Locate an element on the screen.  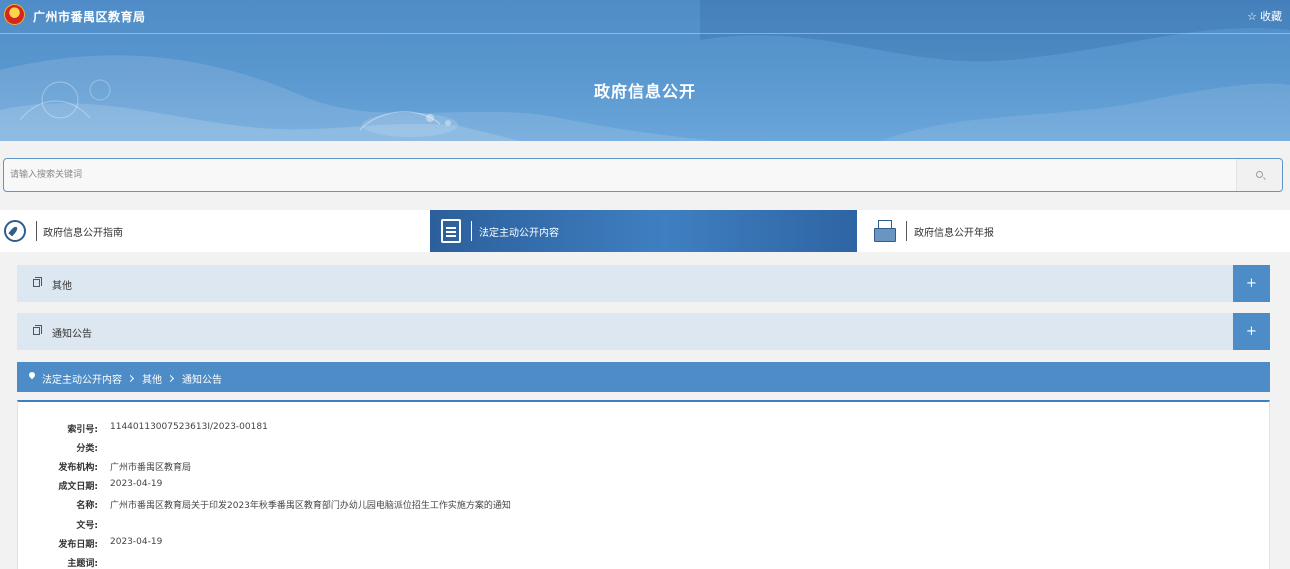
tab-annual-report: 政府信息公开年报 is located at coordinates (1075, 231).